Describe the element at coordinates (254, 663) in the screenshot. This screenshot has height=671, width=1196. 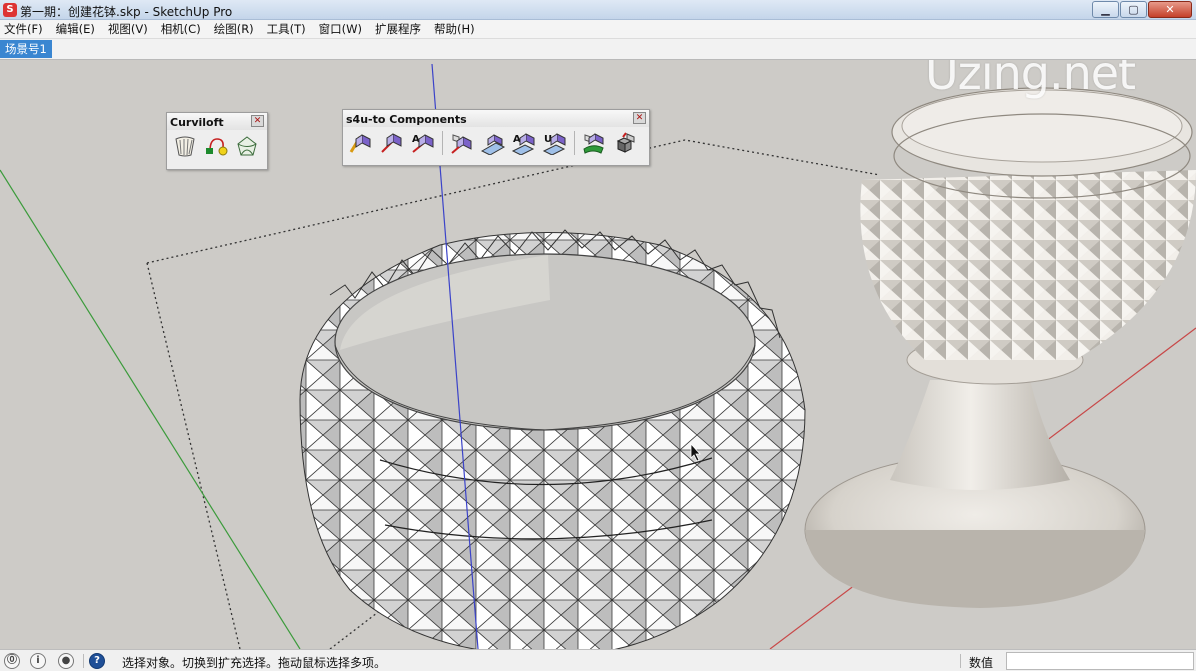
I see `status-message: 选择对象。切换到扩充选择。拖动鼠标选择多项。` at that location.